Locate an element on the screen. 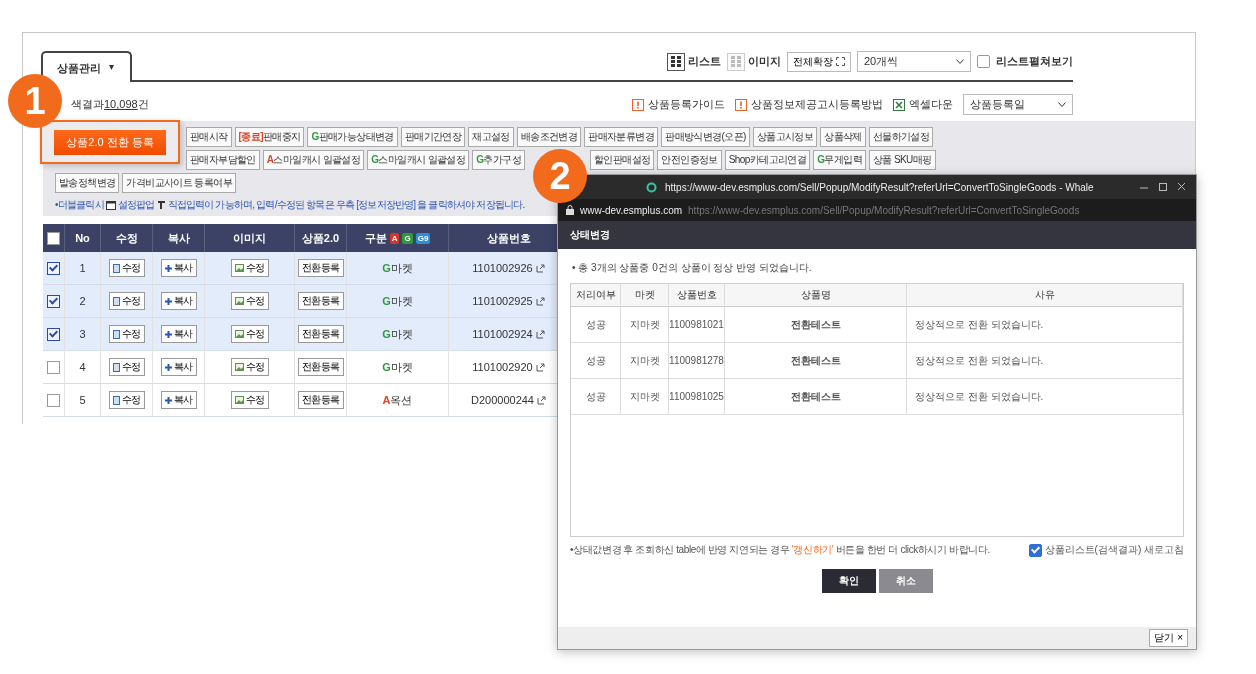  market-badge: A is located at coordinates (394, 238).